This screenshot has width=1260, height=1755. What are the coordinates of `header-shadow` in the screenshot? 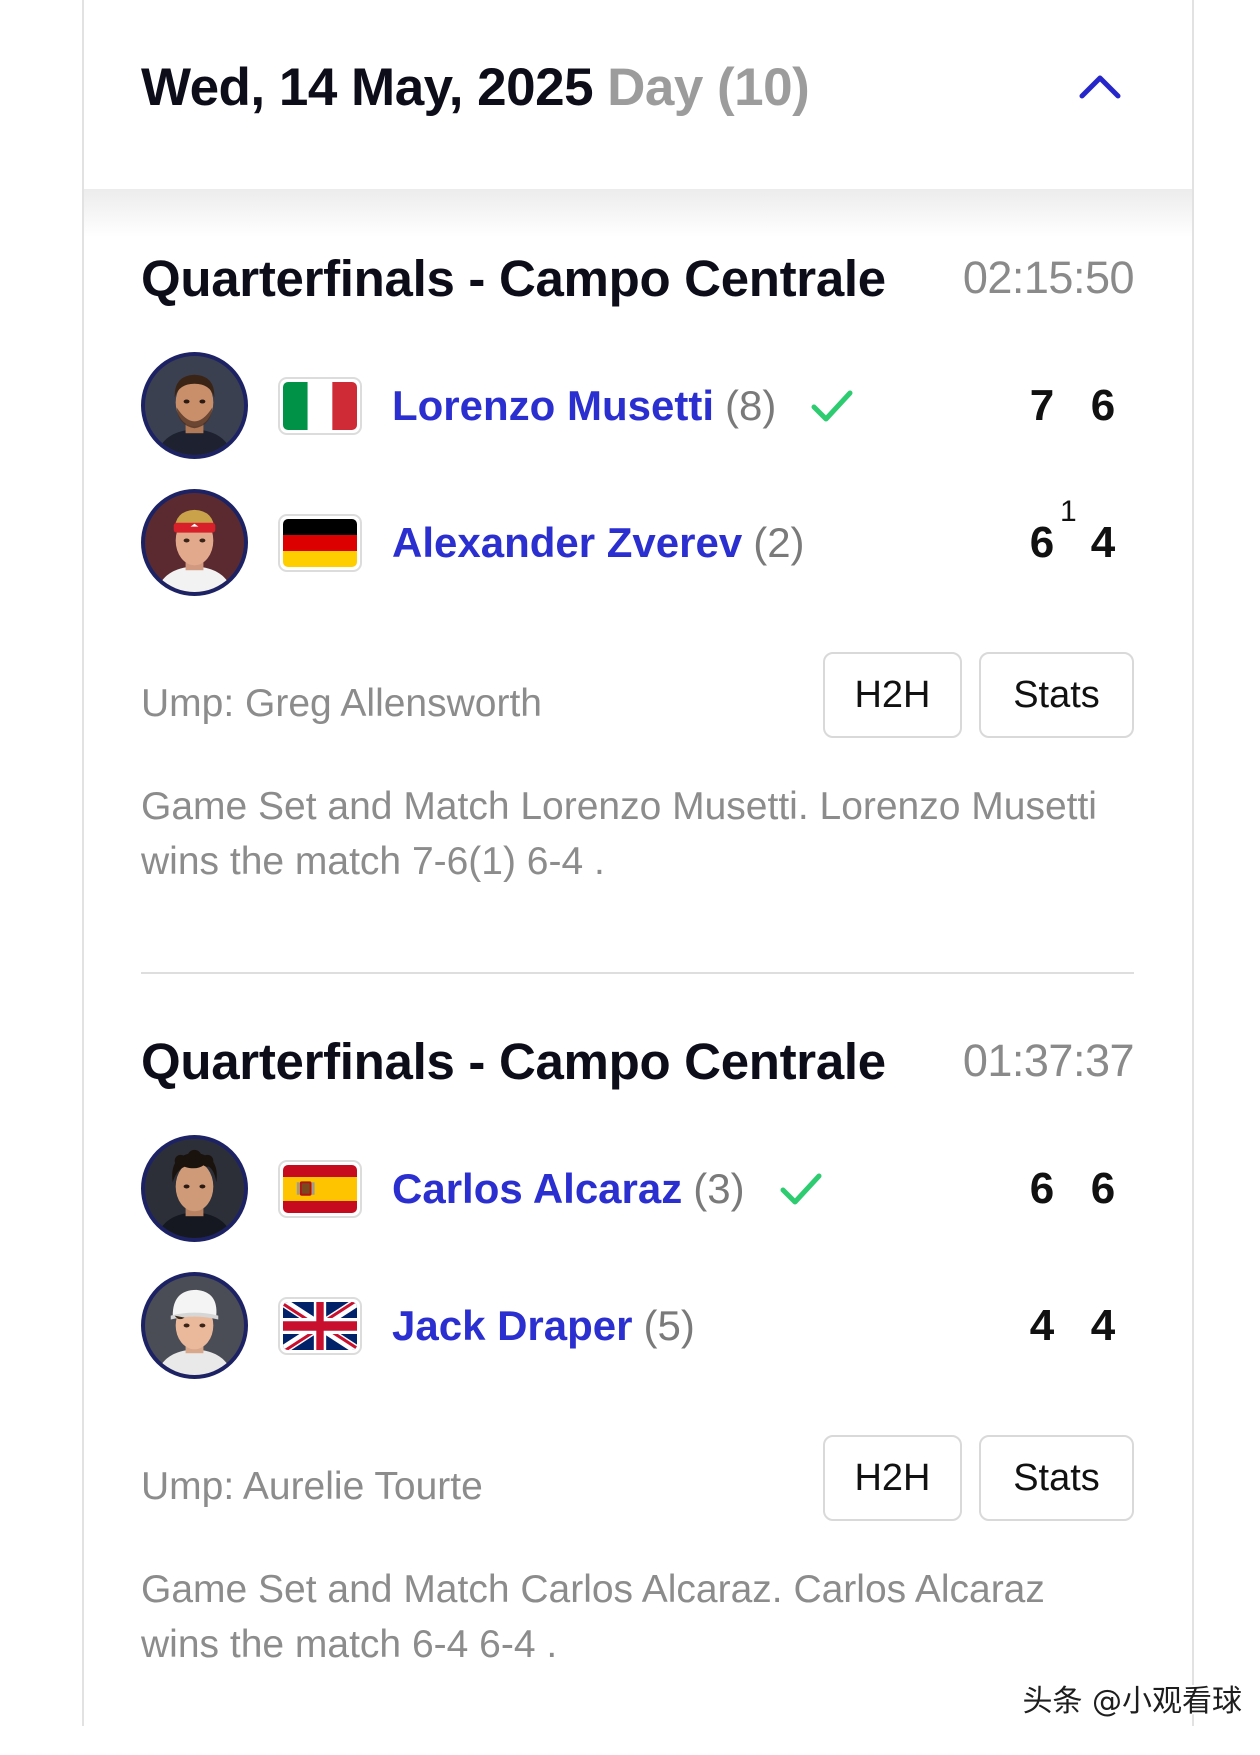 It's located at (638, 213).